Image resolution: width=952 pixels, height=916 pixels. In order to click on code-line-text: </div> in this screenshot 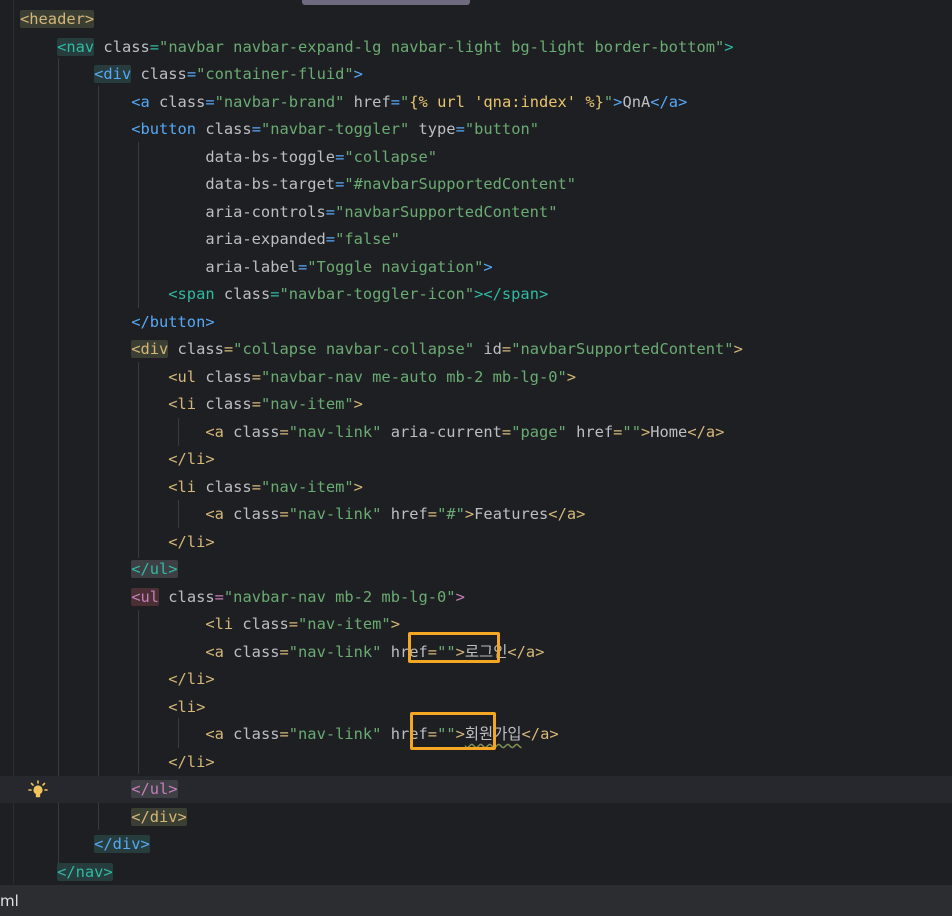, I will do `click(103, 817)`.